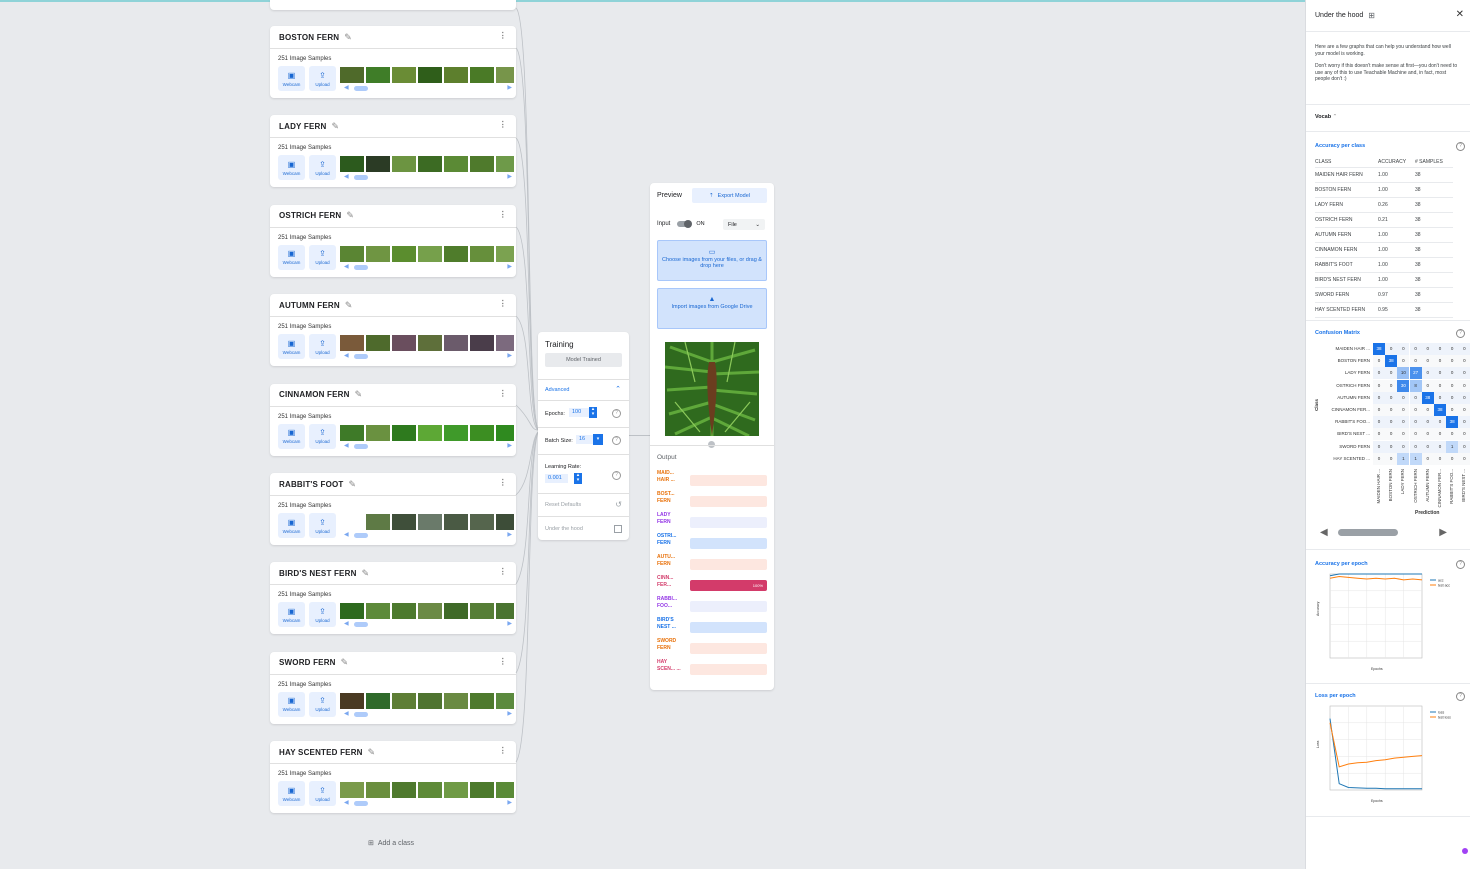 The width and height of the screenshot is (1470, 869). I want to click on reset-defaults-button: Reset Defaults ↺, so click(583, 504).